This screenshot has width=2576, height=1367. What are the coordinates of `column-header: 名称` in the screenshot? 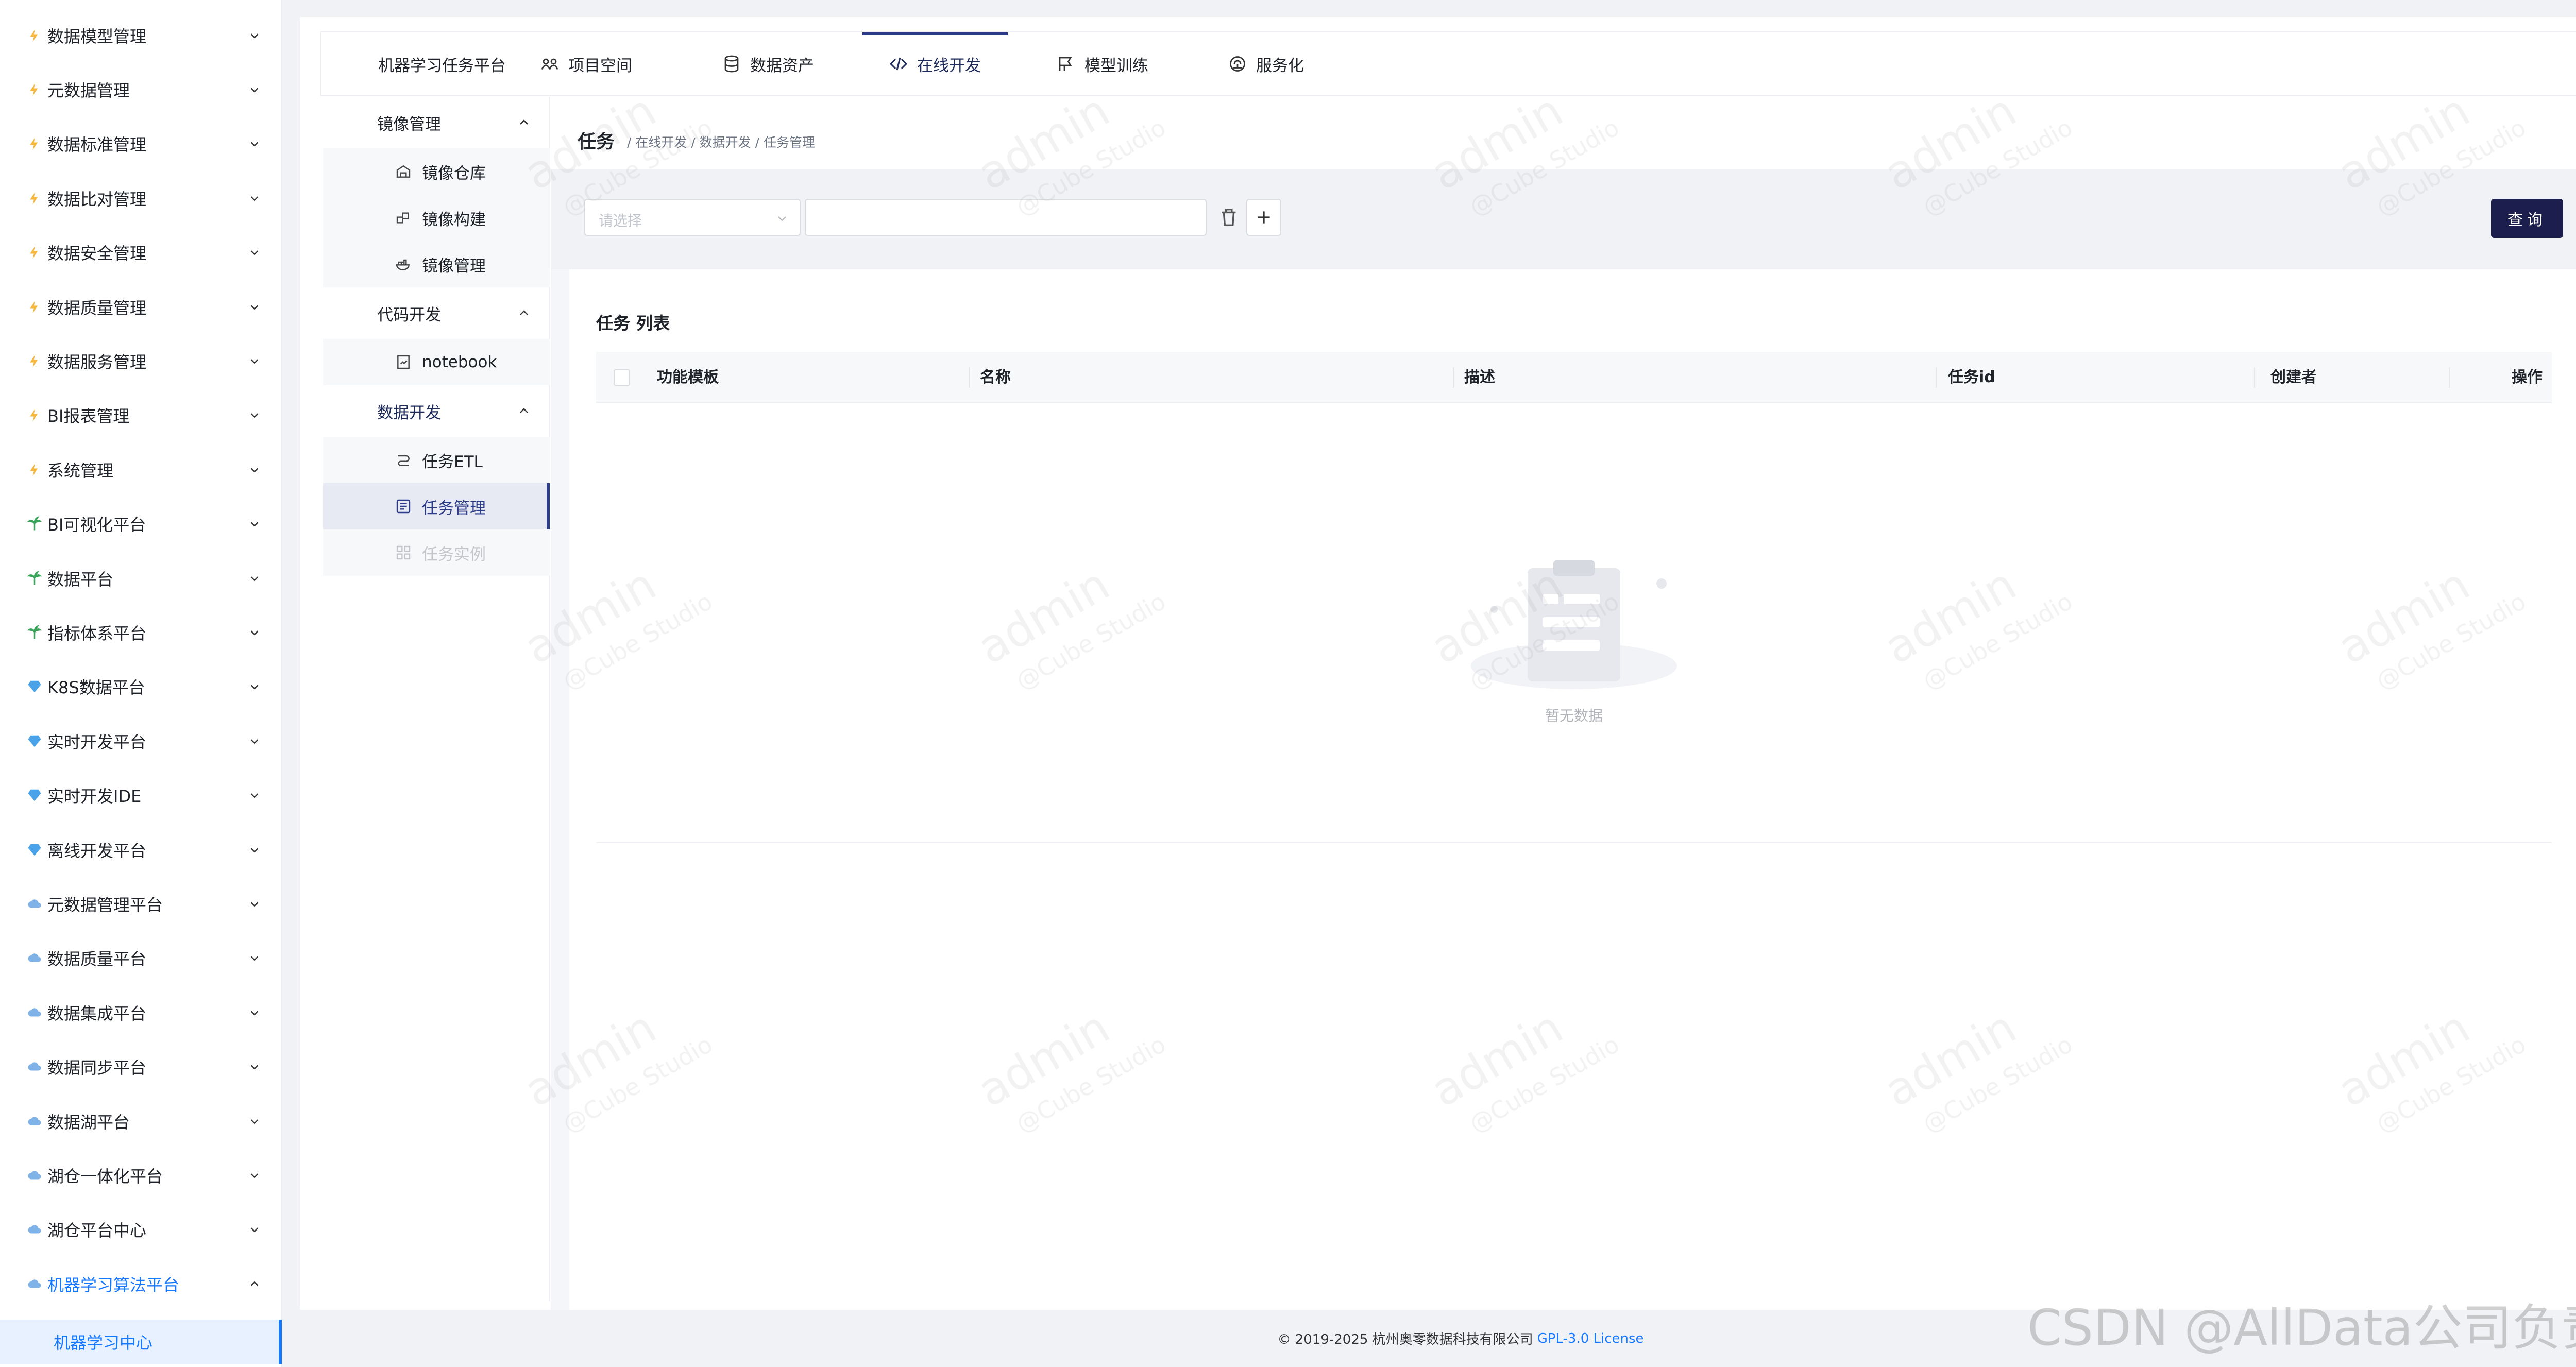 It's located at (995, 378).